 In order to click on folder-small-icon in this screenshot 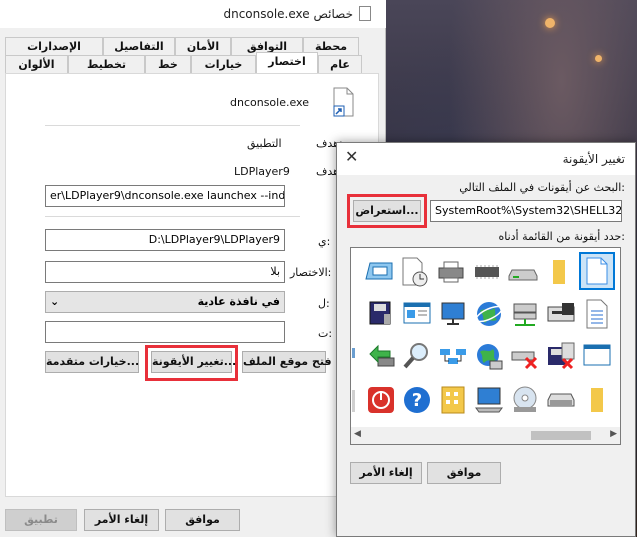, I will do `click(597, 400)`.